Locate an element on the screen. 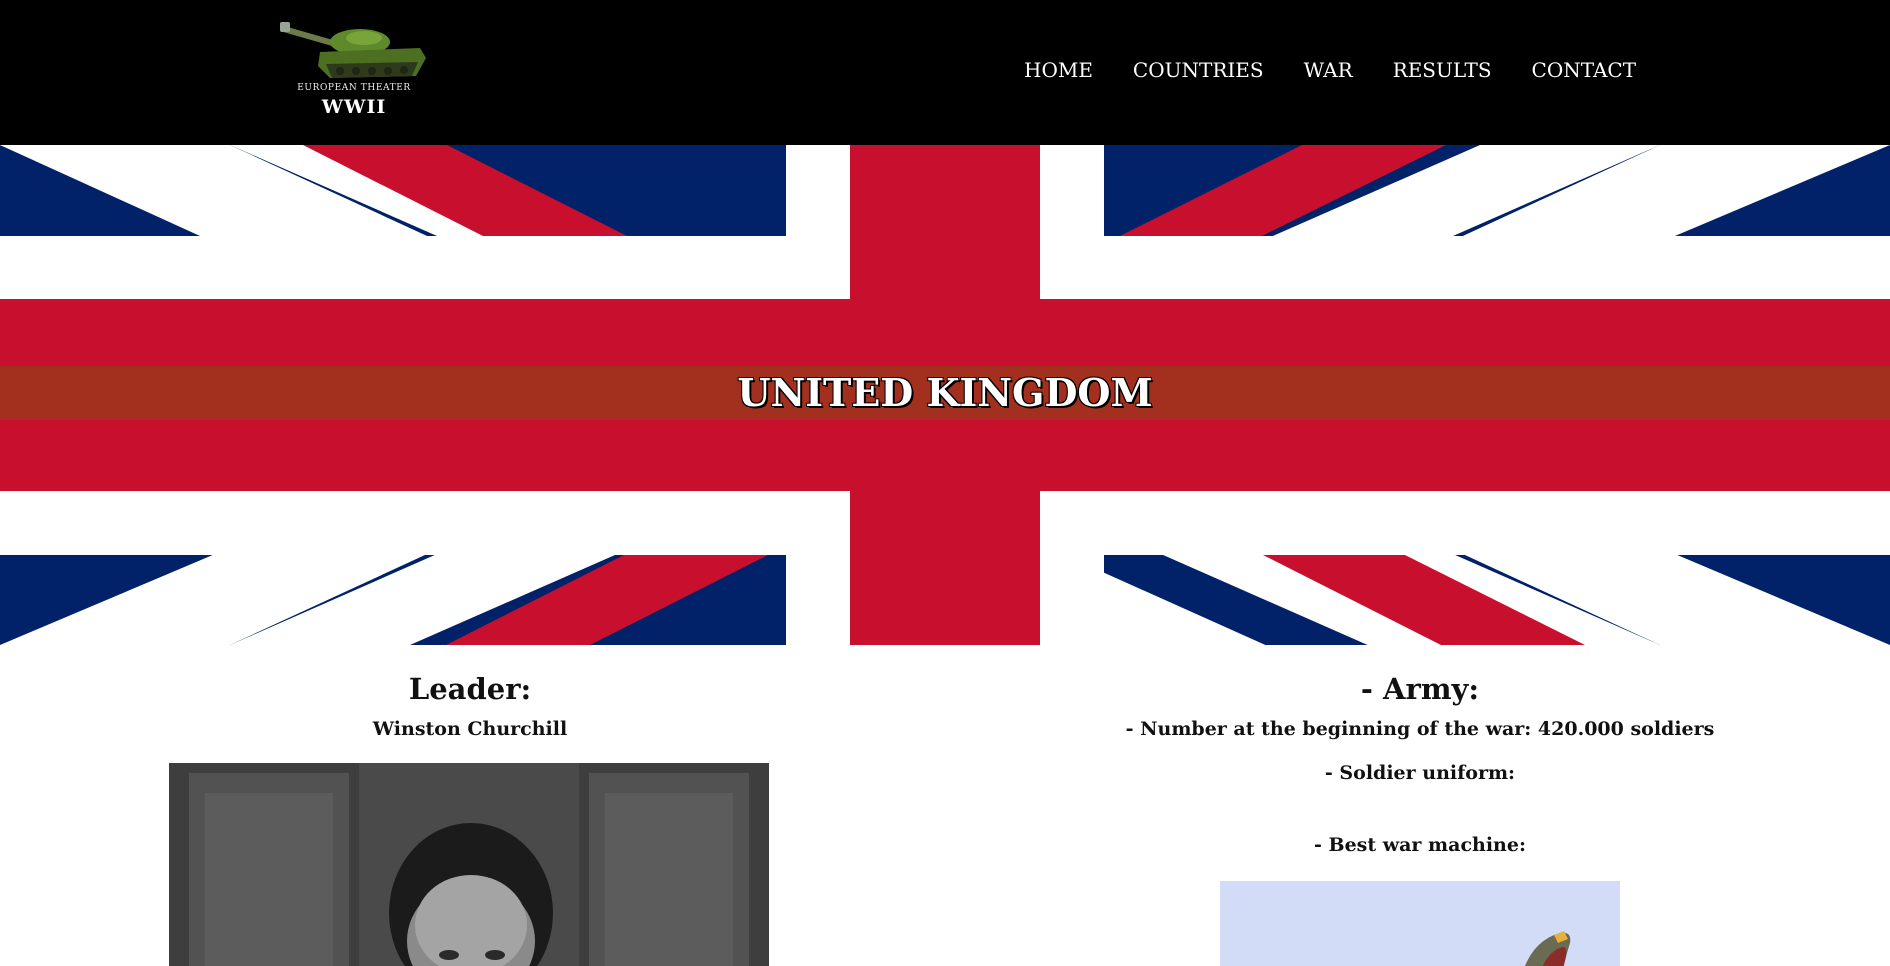 Image resolution: width=1890 pixels, height=966 pixels. tank-icon is located at coordinates (353, 50).